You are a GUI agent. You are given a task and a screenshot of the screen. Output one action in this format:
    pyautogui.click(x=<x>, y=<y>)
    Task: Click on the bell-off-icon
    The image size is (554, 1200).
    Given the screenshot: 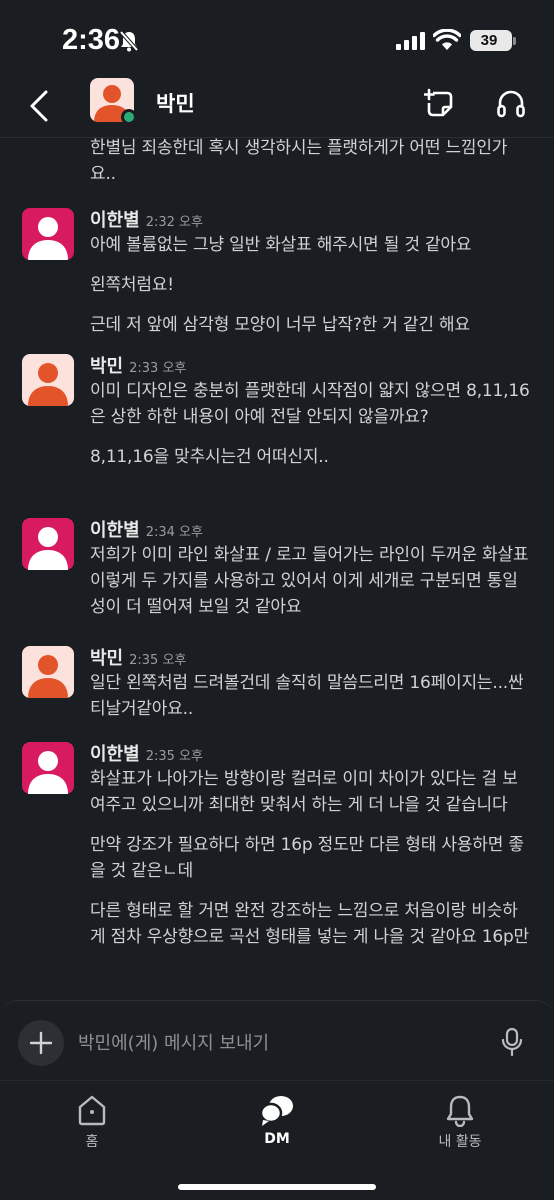 What is the action you would take?
    pyautogui.click(x=129, y=41)
    